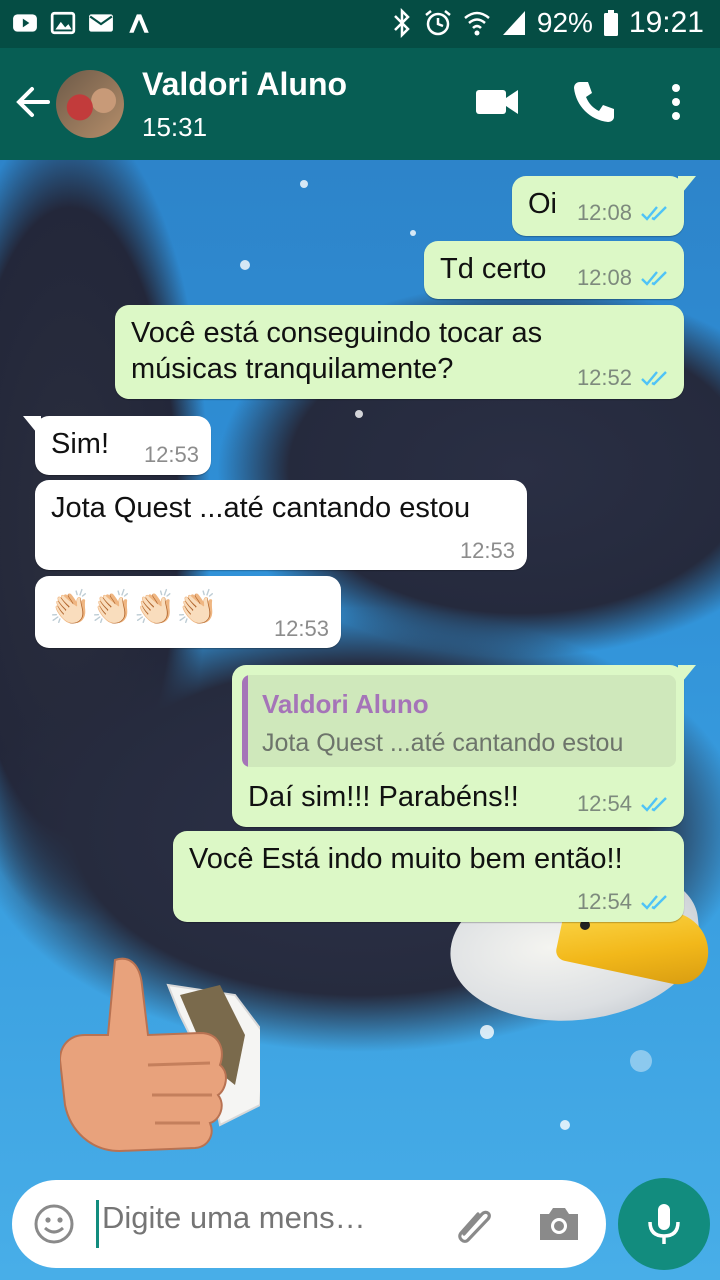  Describe the element at coordinates (261, 508) in the screenshot. I see `message-text: Jota Quest ...até cantando estou` at that location.